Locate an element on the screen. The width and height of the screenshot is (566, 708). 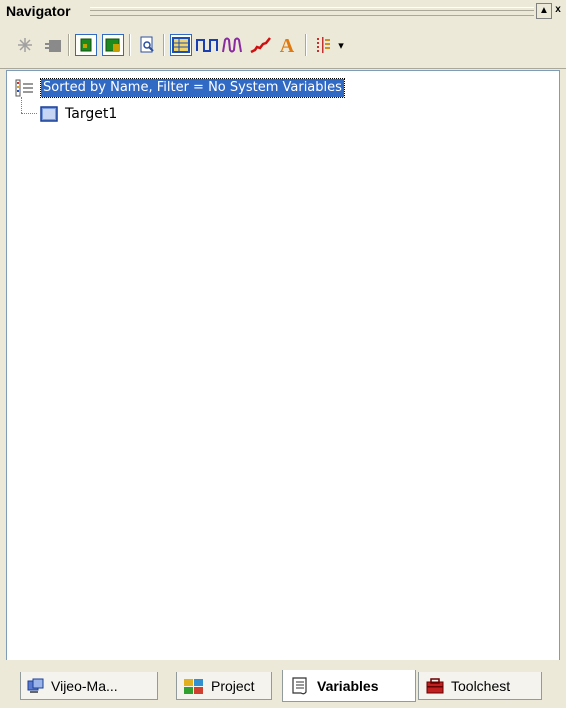
text-a-icon: A is located at coordinates (287, 45).